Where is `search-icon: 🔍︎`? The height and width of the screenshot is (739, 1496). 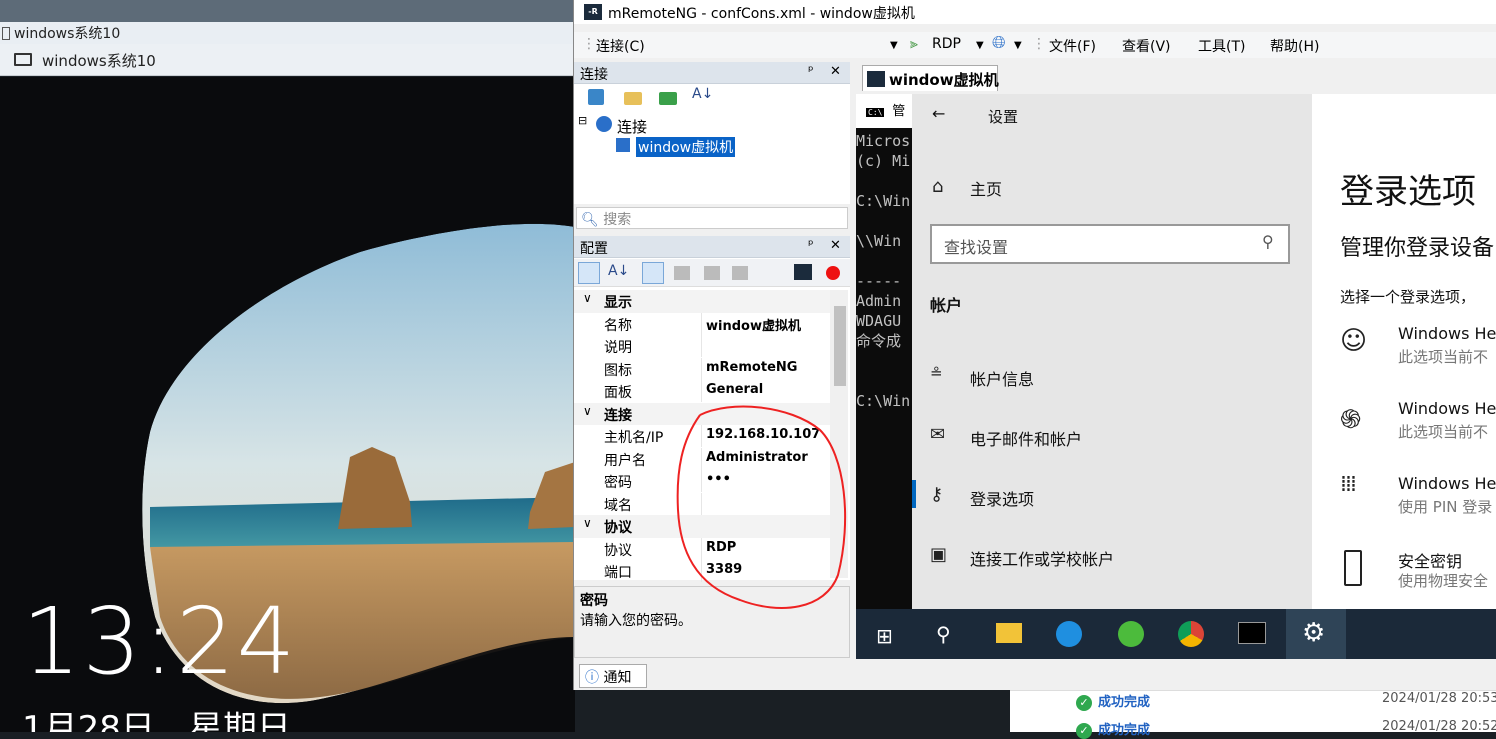
search-icon: 🔍︎ is located at coordinates (590, 220).